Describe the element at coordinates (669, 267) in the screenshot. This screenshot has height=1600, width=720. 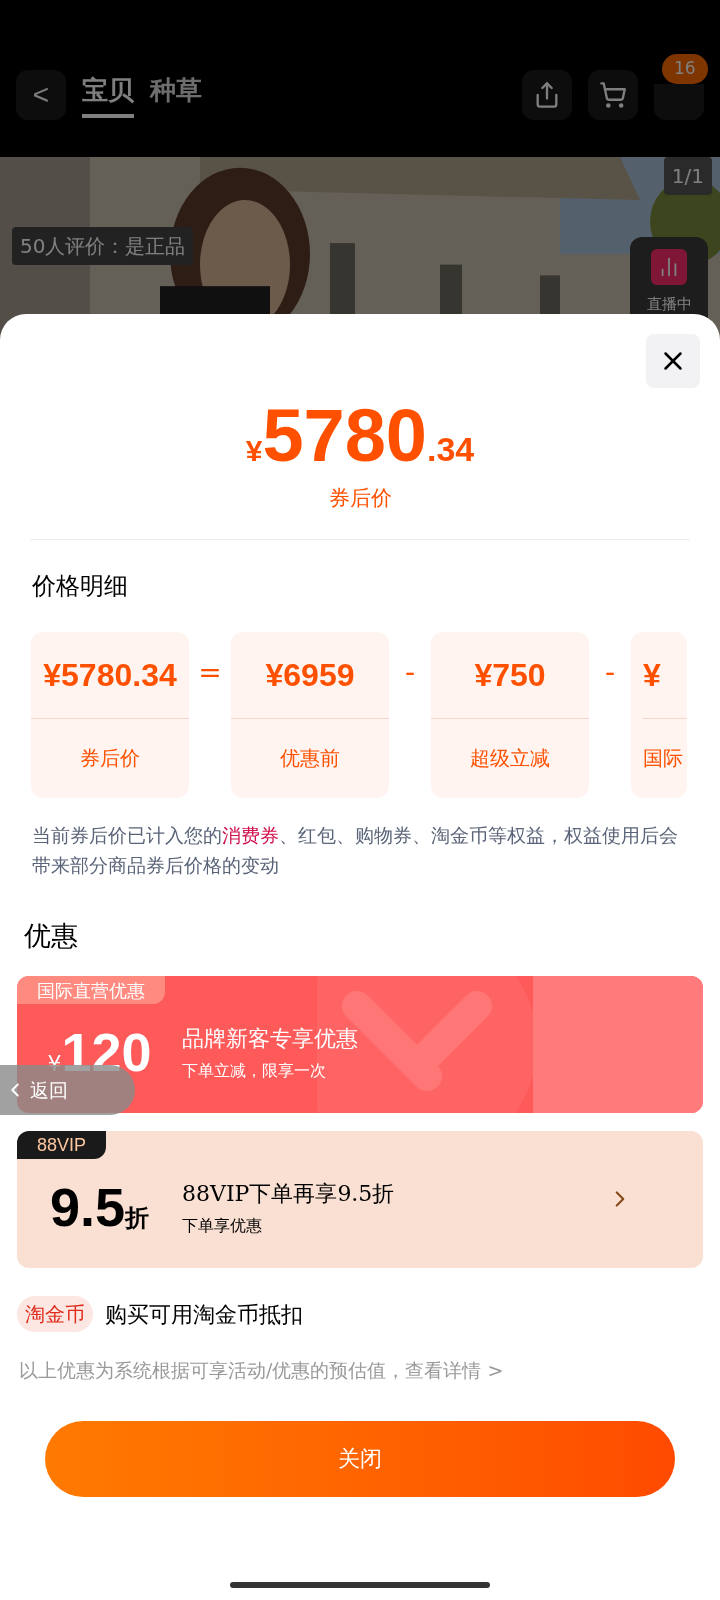
I see `live-icon` at that location.